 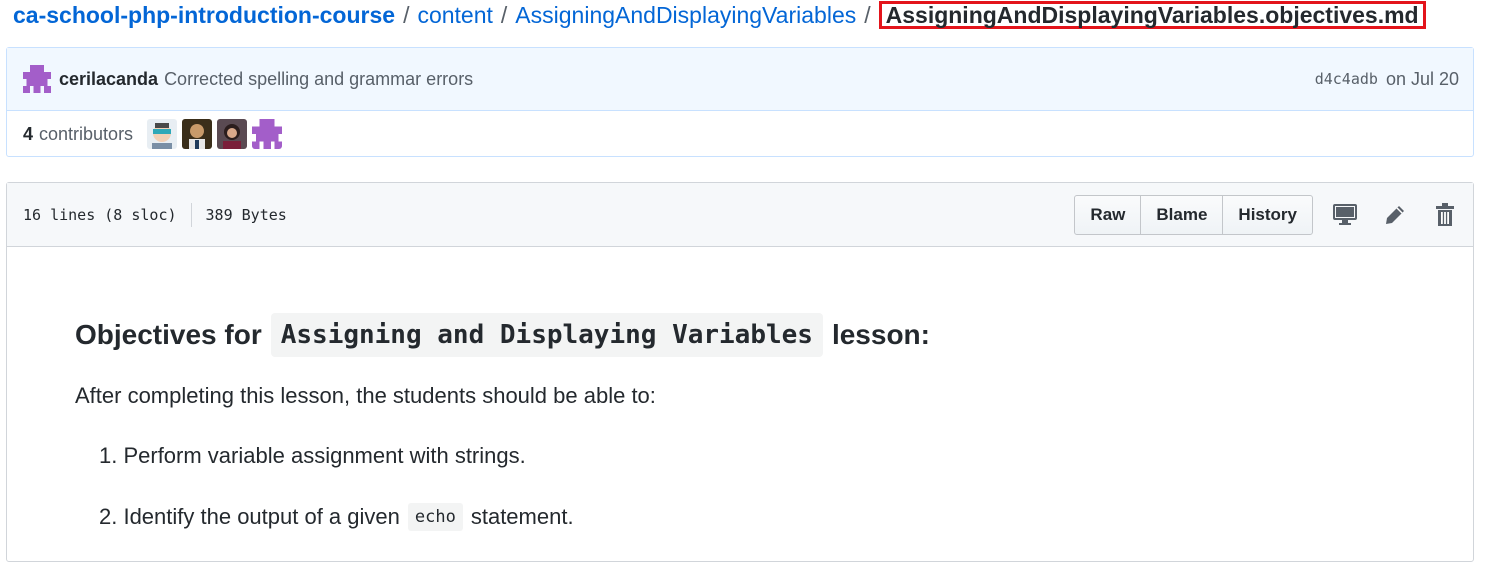 What do you see at coordinates (191, 214) in the screenshot?
I see `divider` at bounding box center [191, 214].